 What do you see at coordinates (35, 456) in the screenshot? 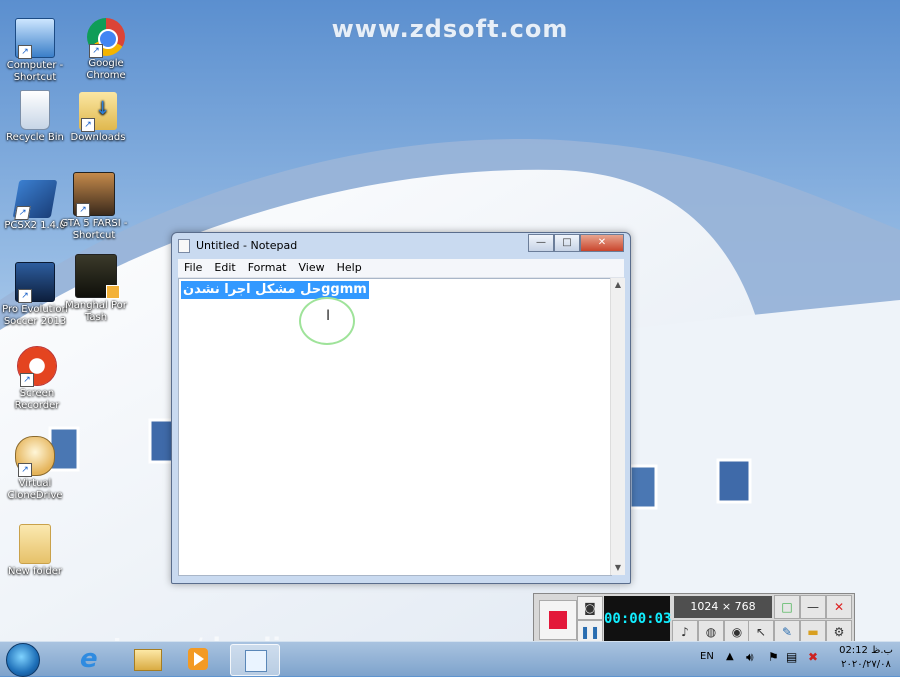
I see `virtual-clonedrive-icon: ↗` at bounding box center [35, 456].